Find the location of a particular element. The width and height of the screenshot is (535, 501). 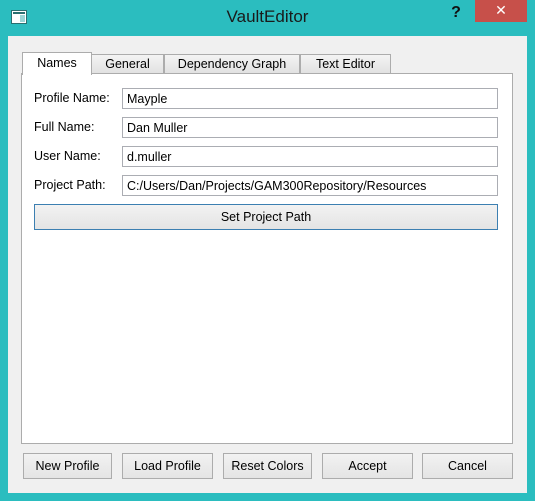

new-profile-button: New Profile is located at coordinates (67, 466).